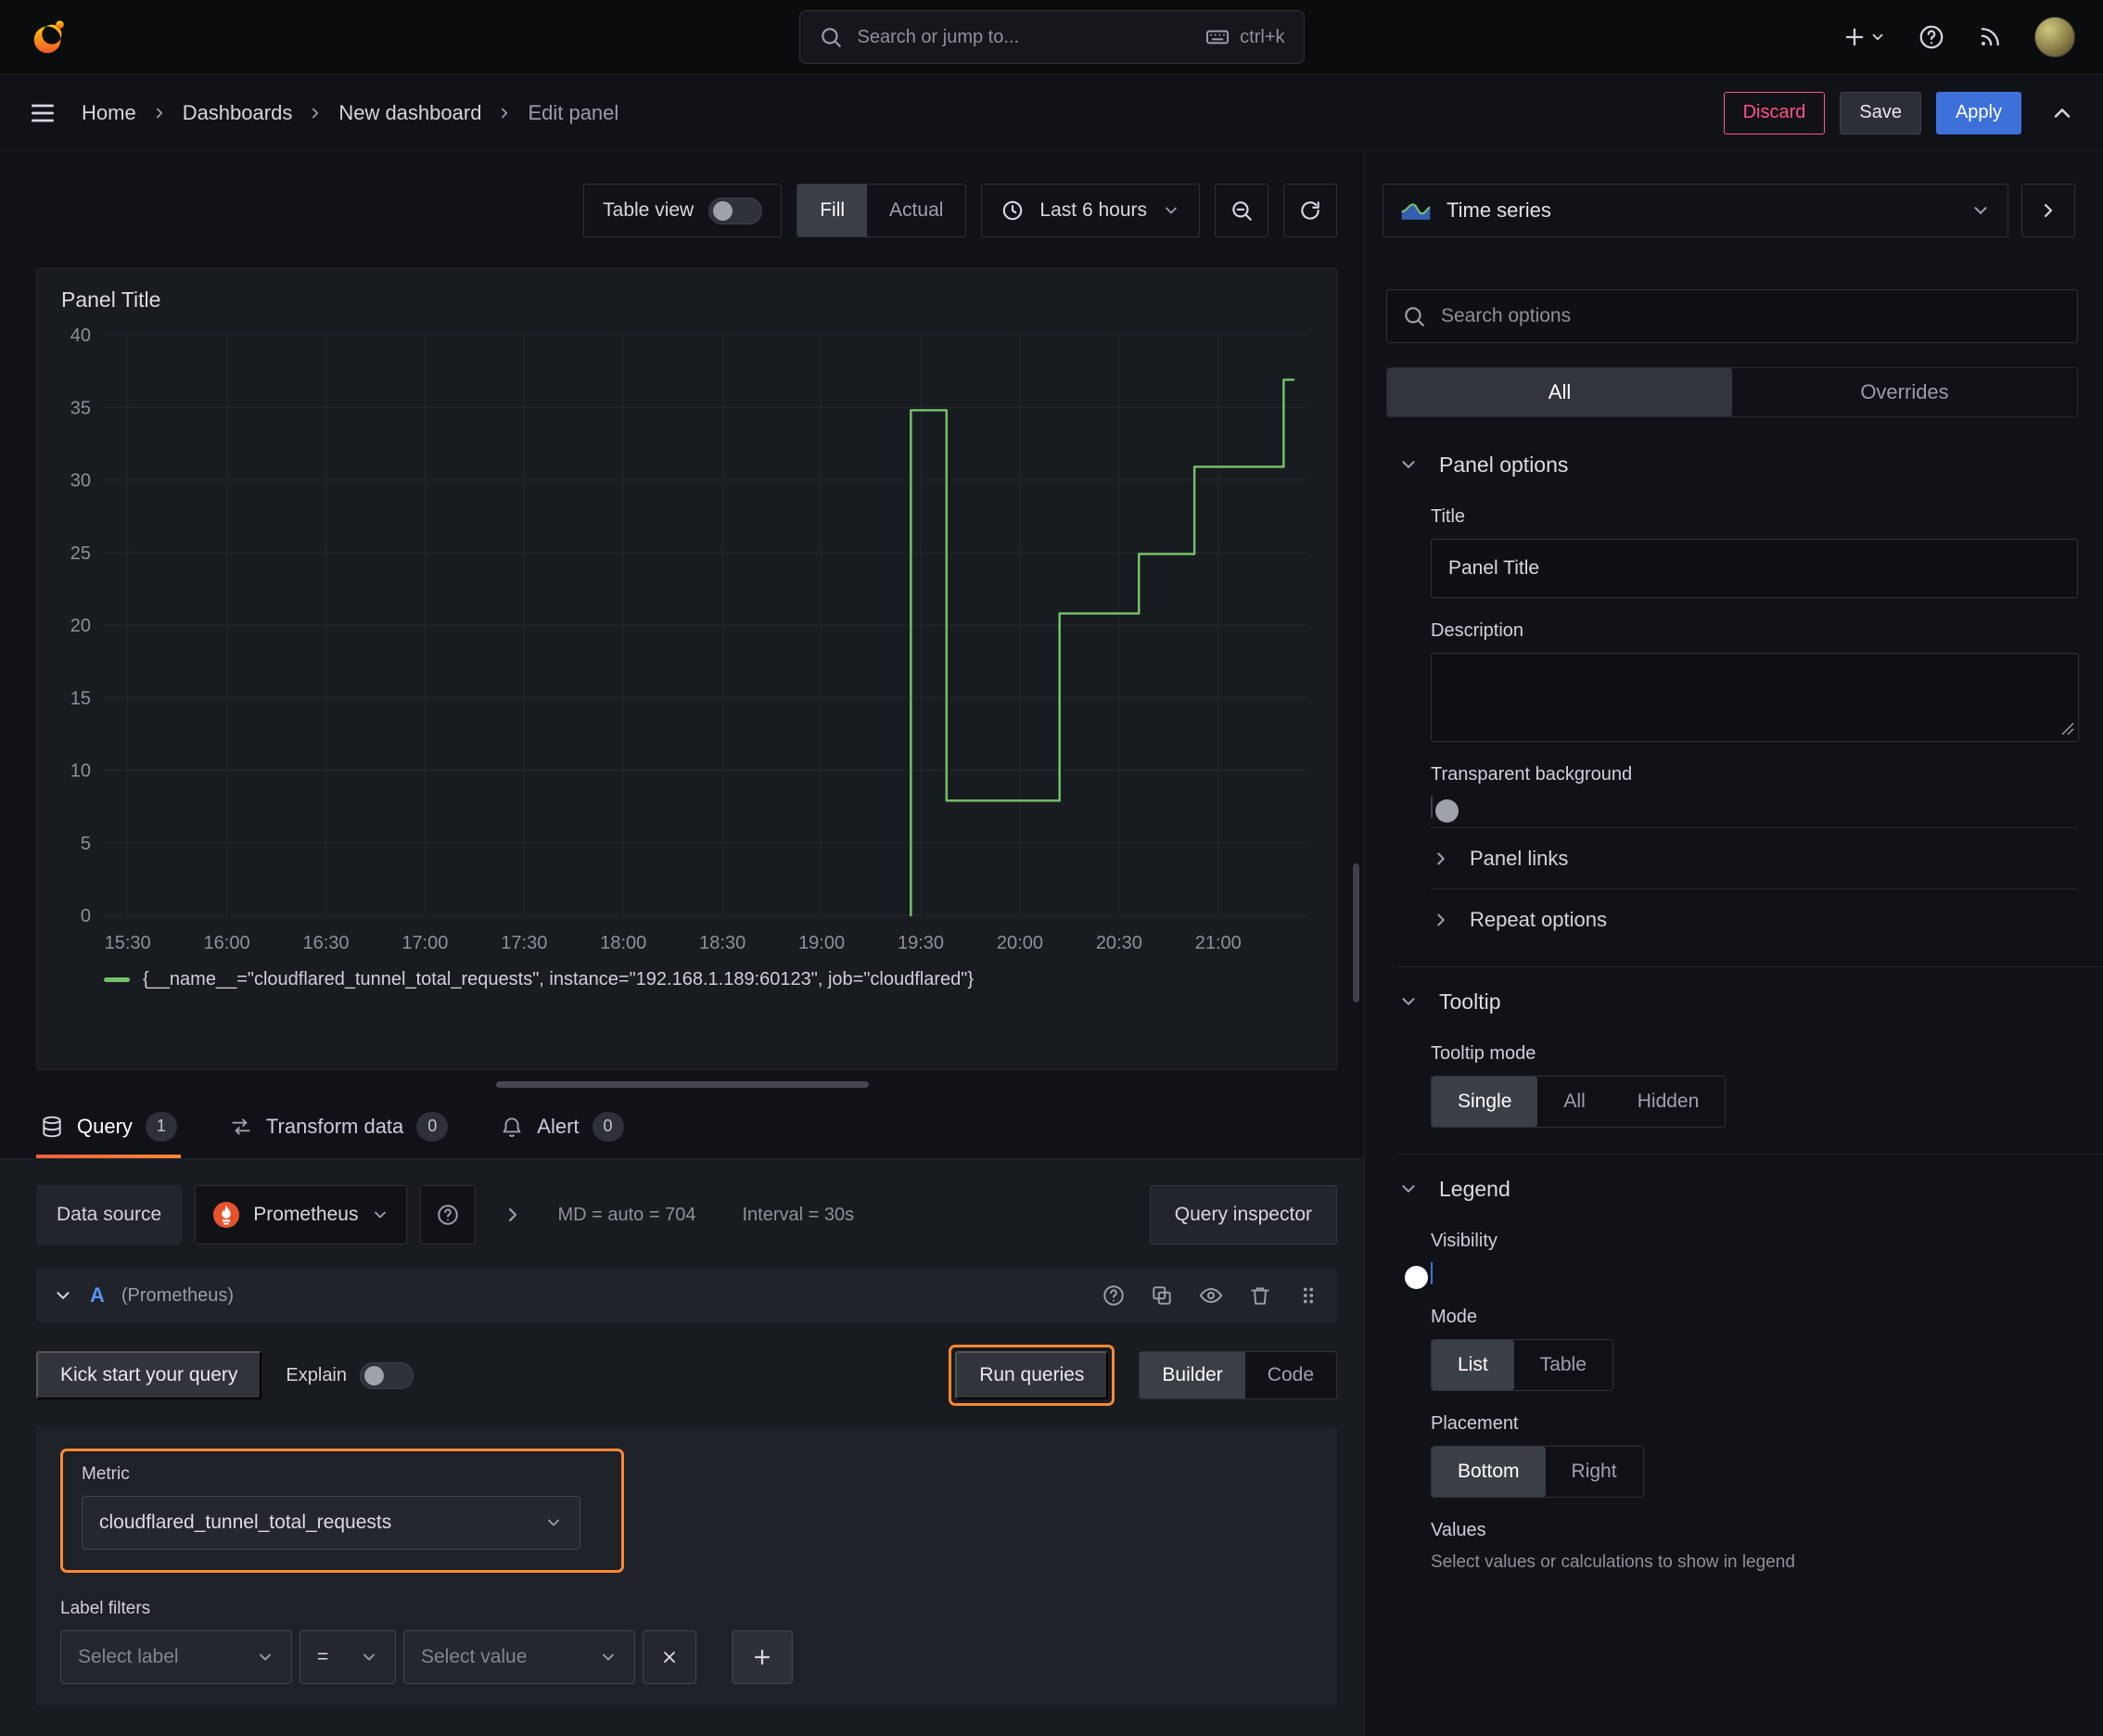 The image size is (2103, 1736). I want to click on options-search-input, so click(1750, 316).